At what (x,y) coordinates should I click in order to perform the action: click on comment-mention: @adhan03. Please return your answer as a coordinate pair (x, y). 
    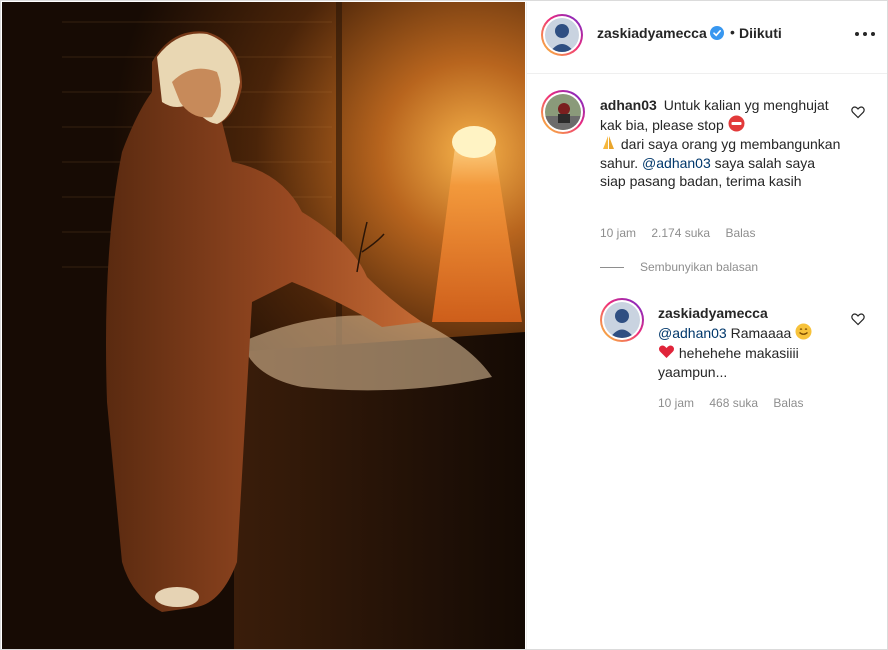
    Looking at the image, I should click on (676, 163).